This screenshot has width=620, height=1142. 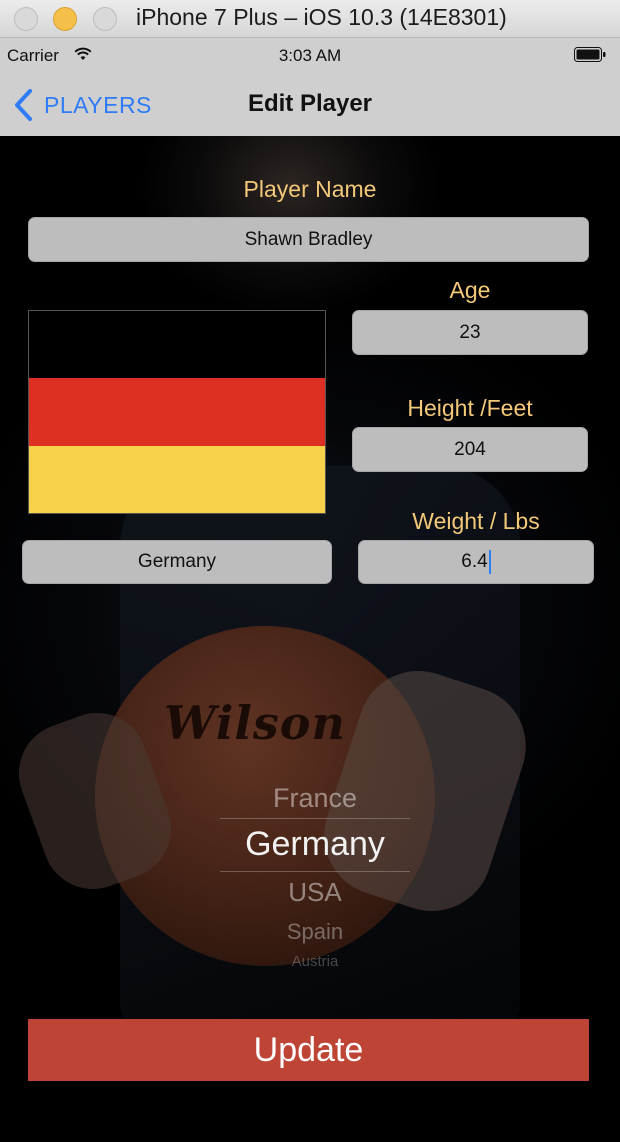 I want to click on simulator-titlebar: iPhone 7 Plus – iOS 10.3 (14E8301), so click(x=310, y=19).